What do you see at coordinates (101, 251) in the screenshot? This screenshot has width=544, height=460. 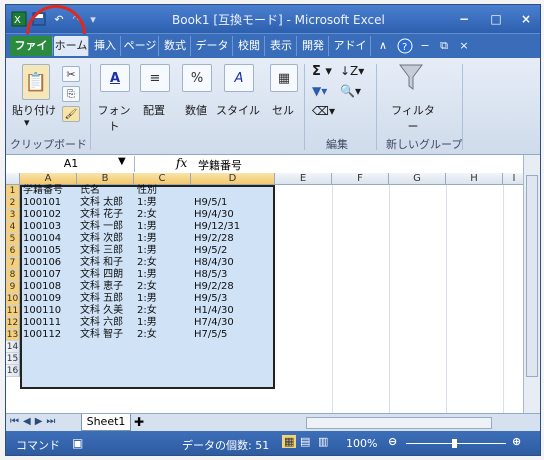 I see `cell: 文科 三郎` at bounding box center [101, 251].